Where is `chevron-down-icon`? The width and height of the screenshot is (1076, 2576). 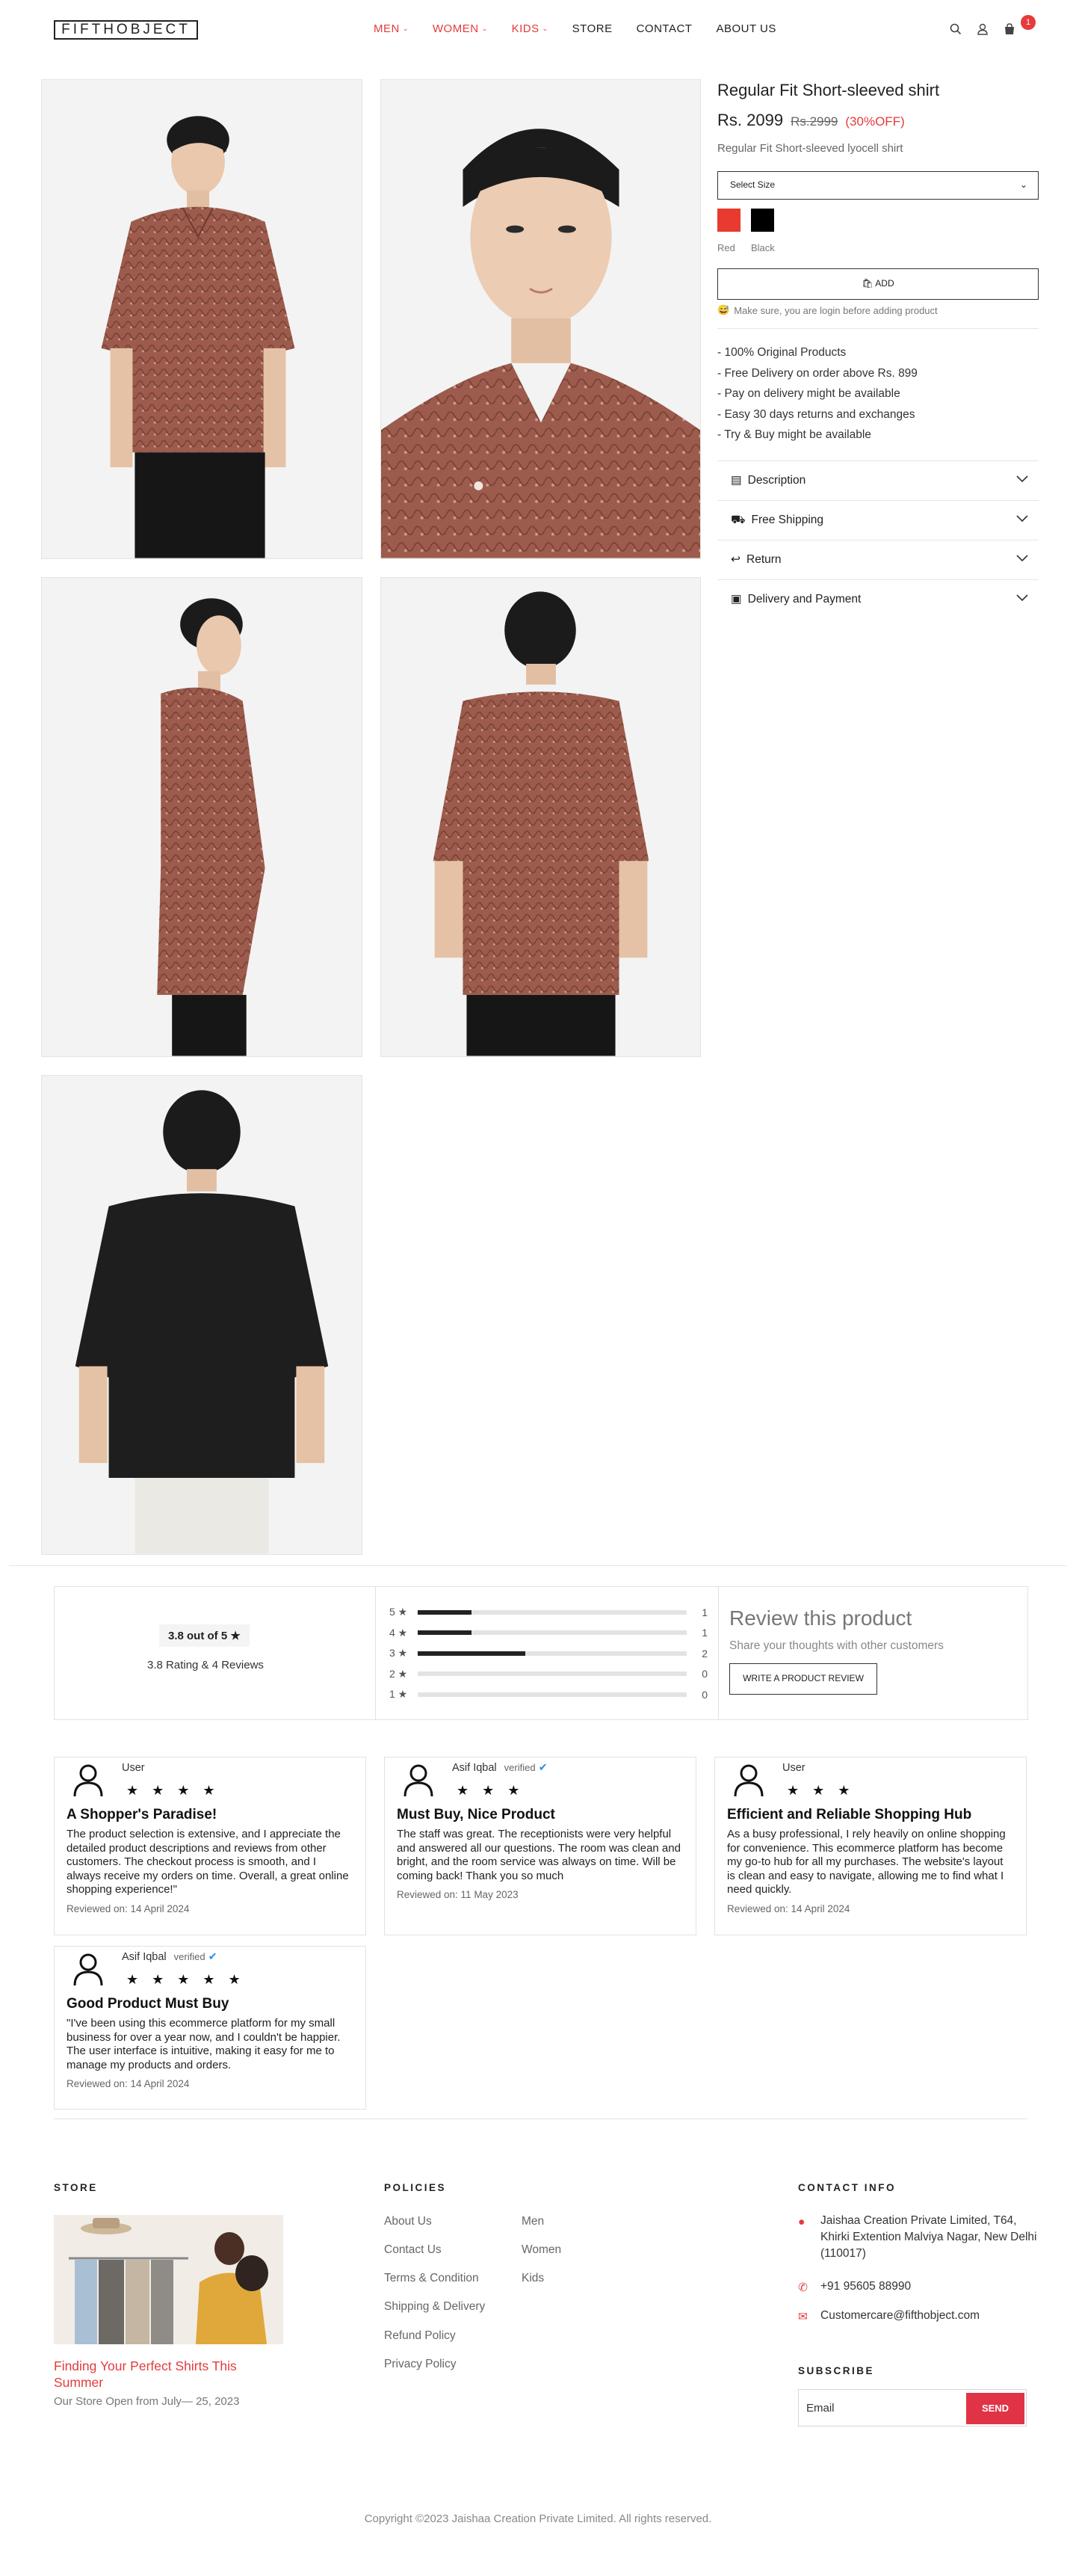 chevron-down-icon is located at coordinates (1022, 559).